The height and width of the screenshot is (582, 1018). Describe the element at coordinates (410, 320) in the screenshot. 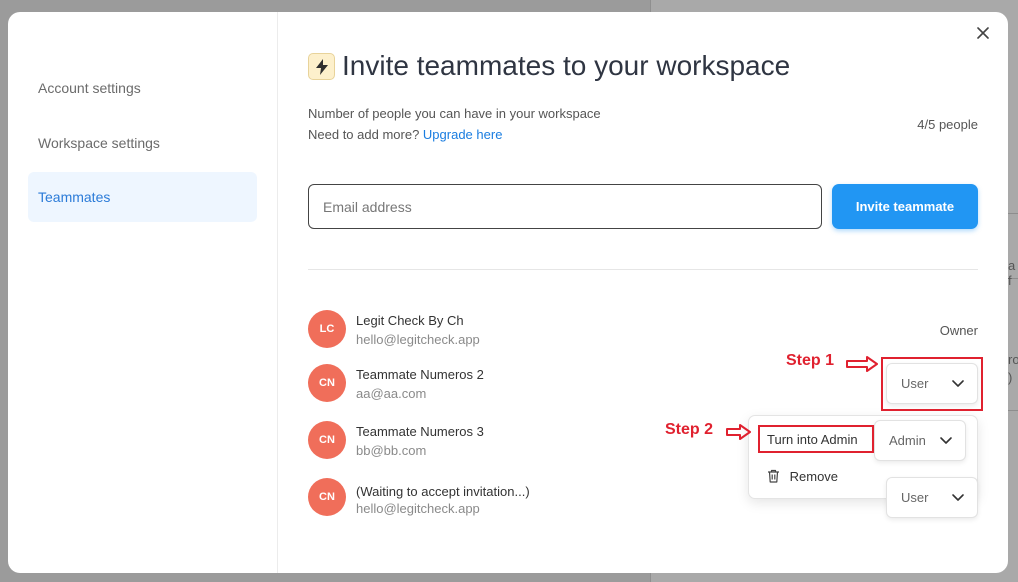

I see `member-name: Legit Check By Ch` at that location.